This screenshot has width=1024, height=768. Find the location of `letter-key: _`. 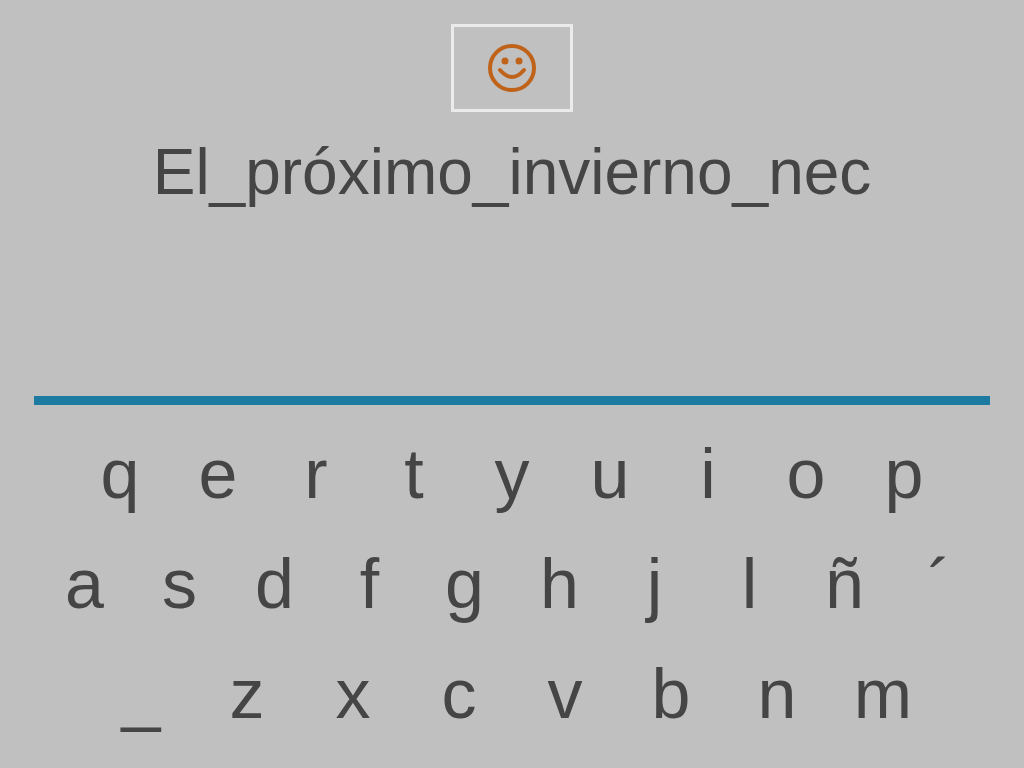

letter-key: _ is located at coordinates (141, 694).